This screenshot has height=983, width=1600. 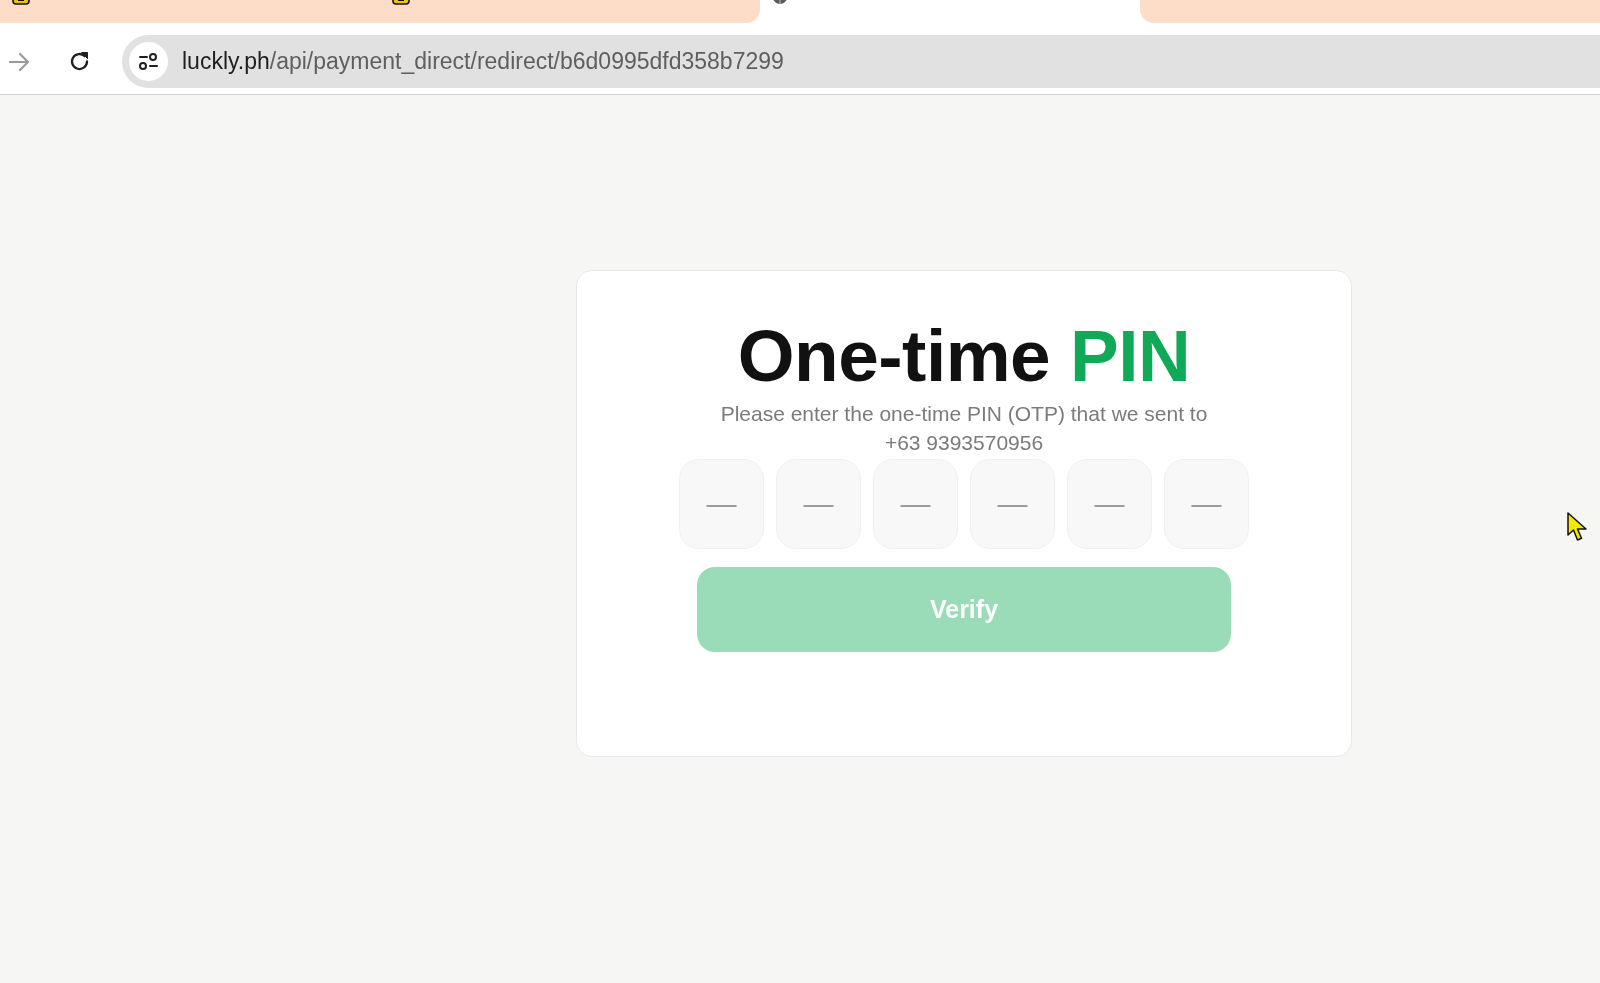 What do you see at coordinates (483, 61) in the screenshot?
I see `url-text: luckly.ph/api/payment_direct/redirect/b6d0995dfd358b7299` at bounding box center [483, 61].